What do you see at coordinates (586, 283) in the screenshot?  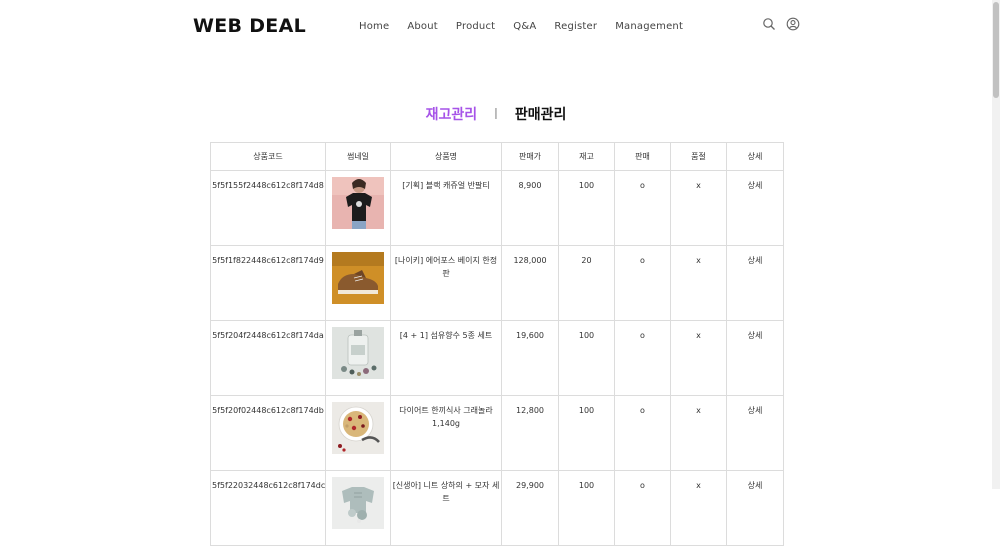 I see `product-stock: 20` at bounding box center [586, 283].